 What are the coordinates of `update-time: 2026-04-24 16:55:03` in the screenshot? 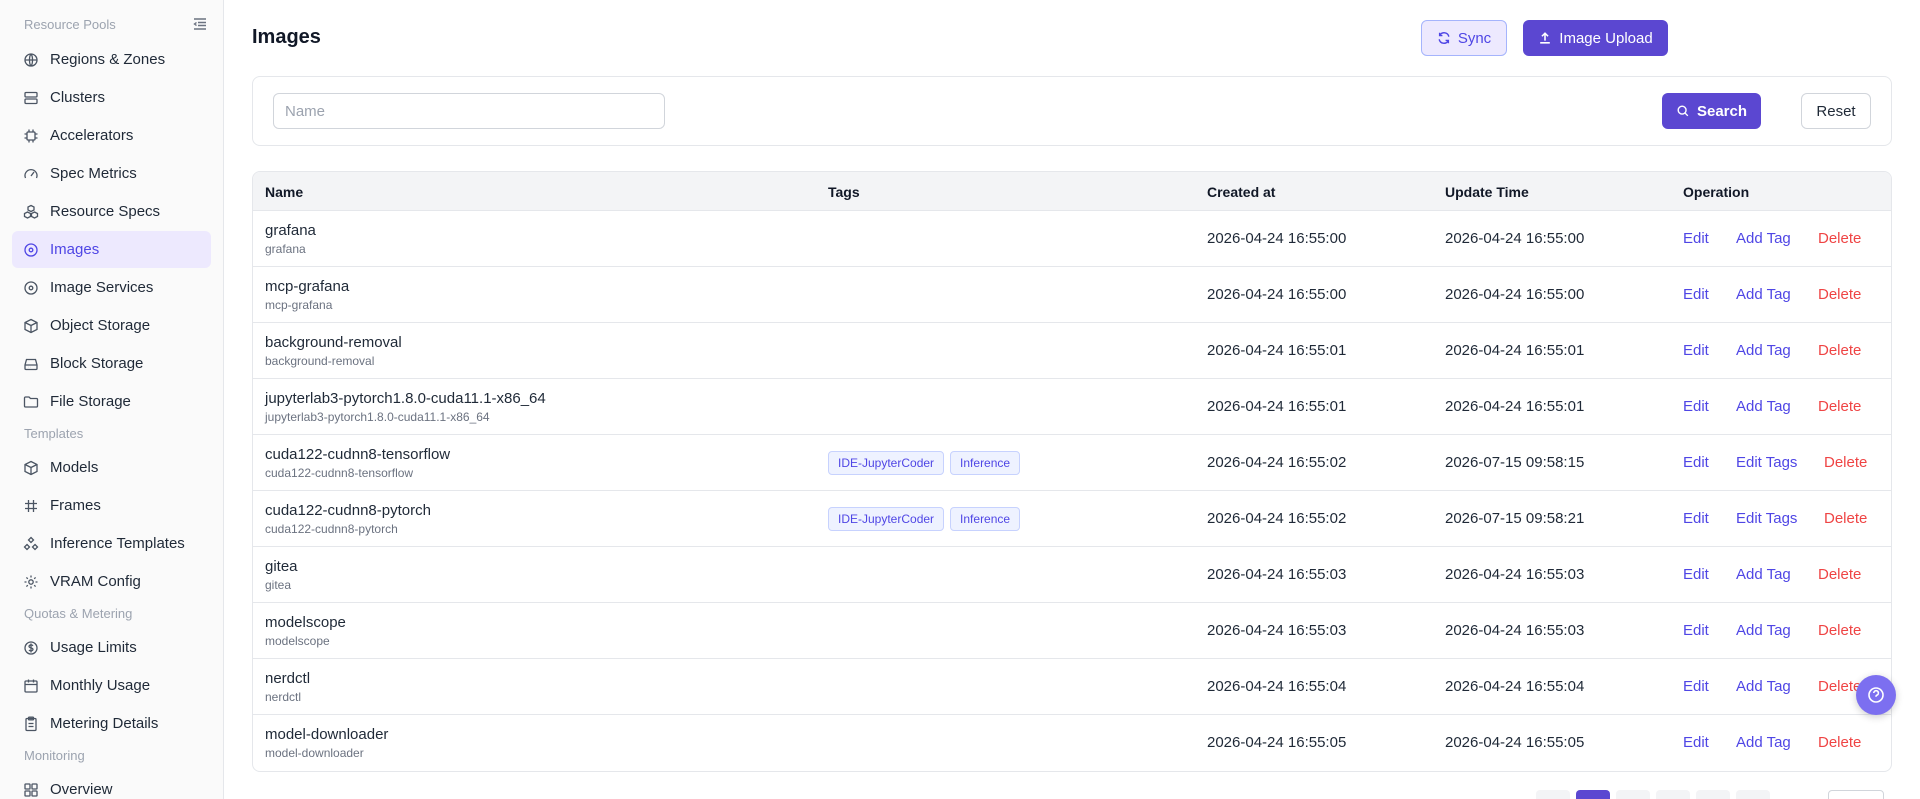 It's located at (1515, 630).